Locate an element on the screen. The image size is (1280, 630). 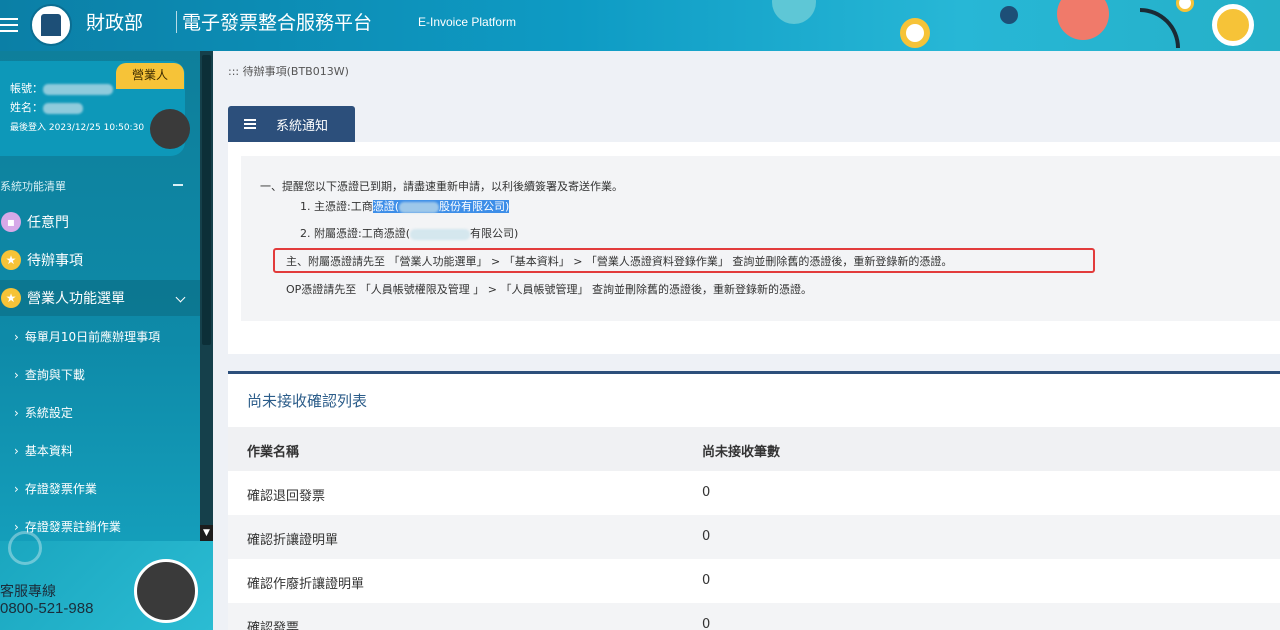
nav-item-business-menu: ★ 營業人功能選單 is located at coordinates (100, 298).